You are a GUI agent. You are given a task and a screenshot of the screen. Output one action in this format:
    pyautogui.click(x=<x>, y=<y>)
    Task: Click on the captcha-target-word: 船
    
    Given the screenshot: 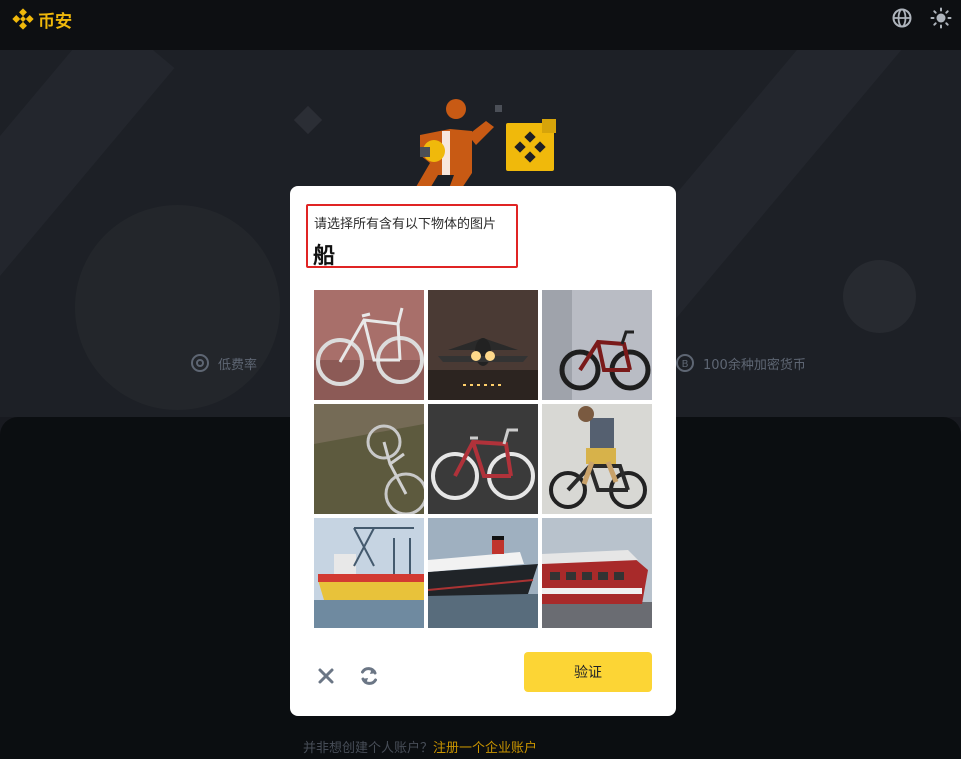 What is the action you would take?
    pyautogui.click(x=324, y=256)
    